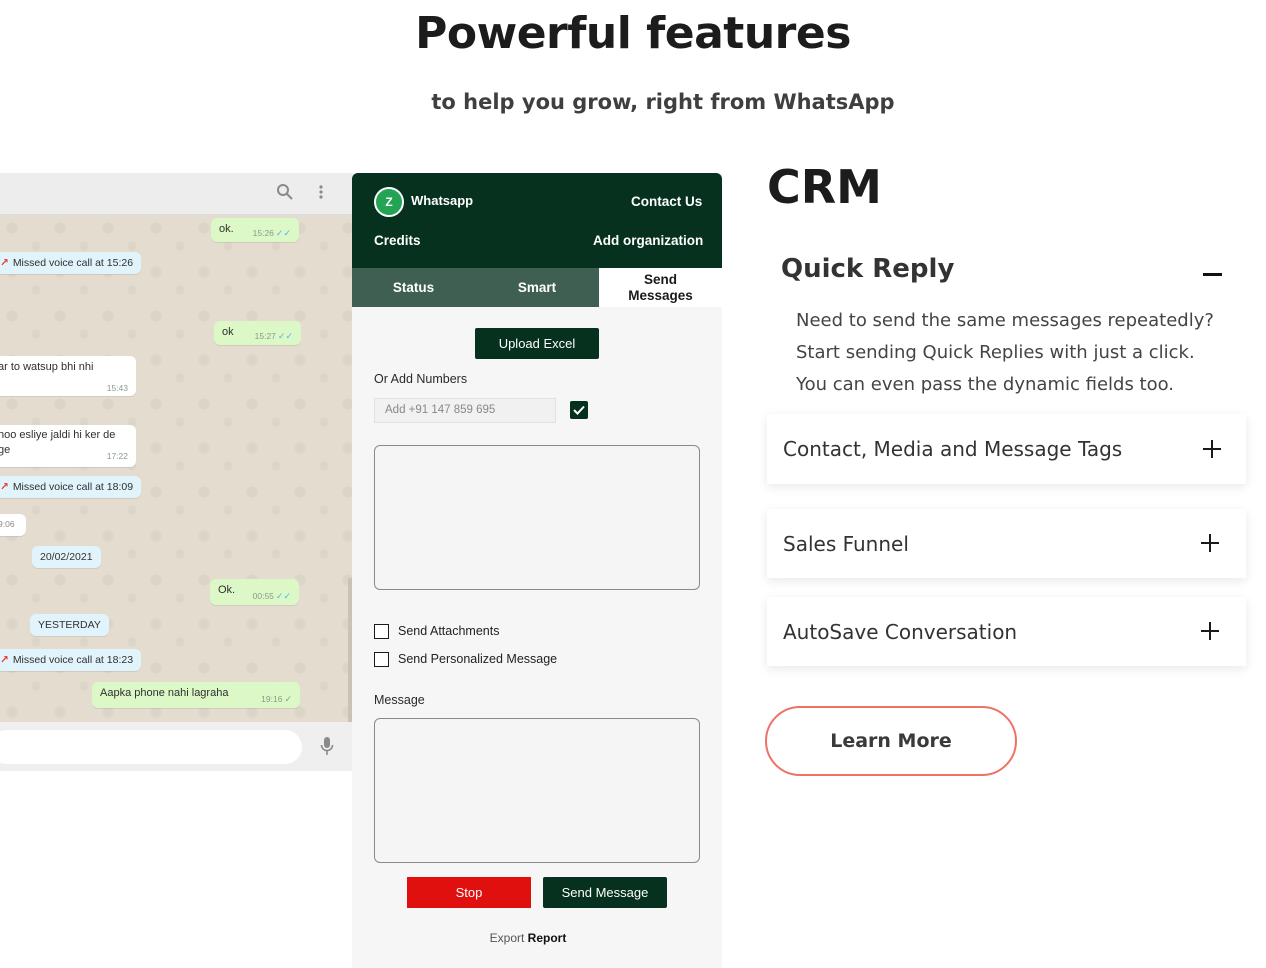 The width and height of the screenshot is (1266, 968). What do you see at coordinates (478, 659) in the screenshot?
I see `send-personalized-label: Send Personalized Message` at bounding box center [478, 659].